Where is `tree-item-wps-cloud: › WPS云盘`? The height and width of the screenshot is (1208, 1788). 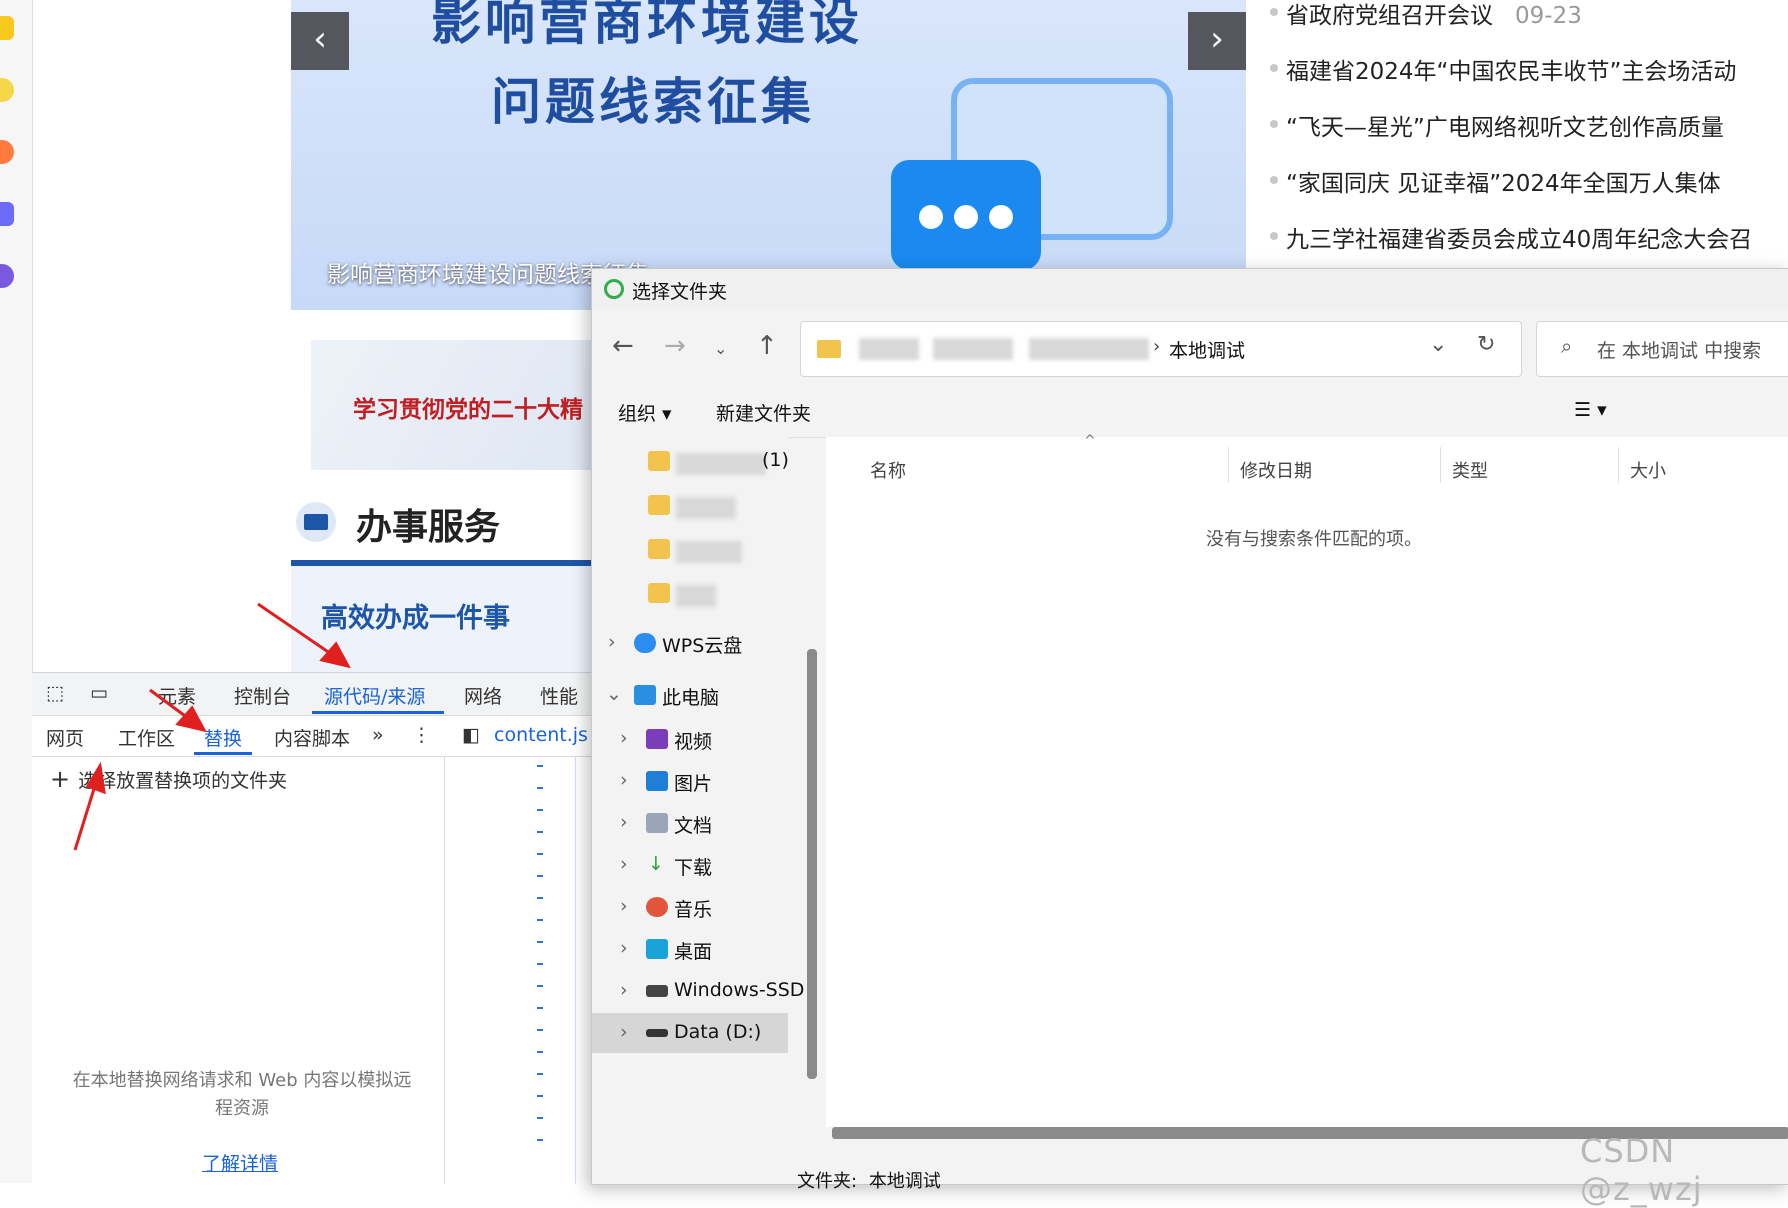 tree-item-wps-cloud: › WPS云盘 is located at coordinates (690, 643).